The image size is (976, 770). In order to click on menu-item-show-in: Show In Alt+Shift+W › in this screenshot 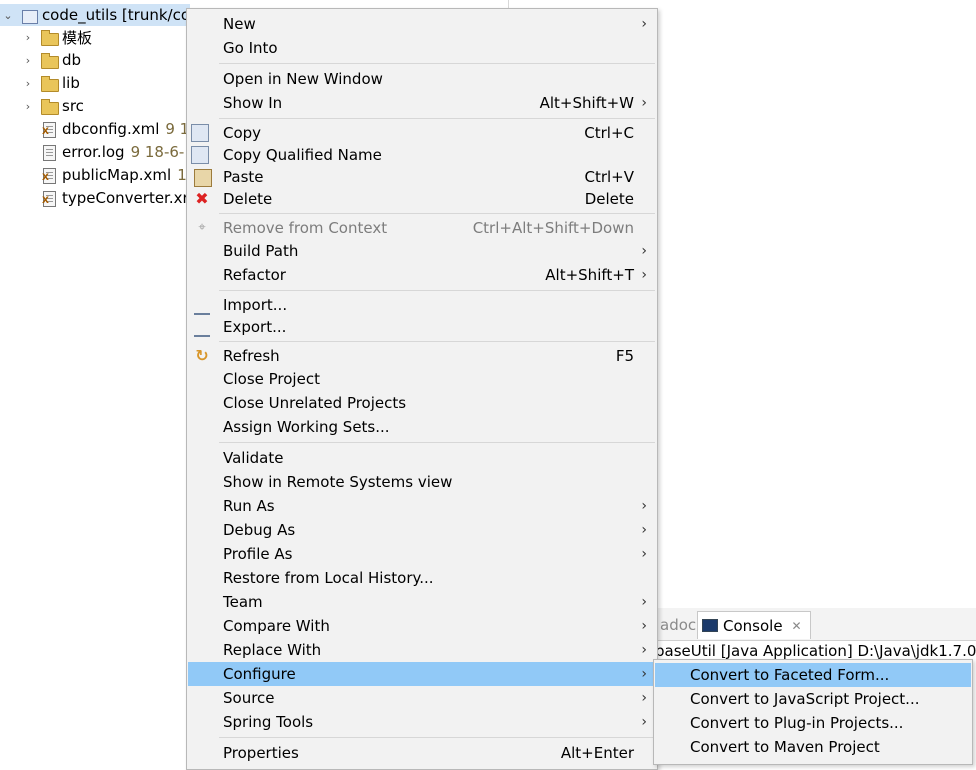, I will do `click(422, 103)`.